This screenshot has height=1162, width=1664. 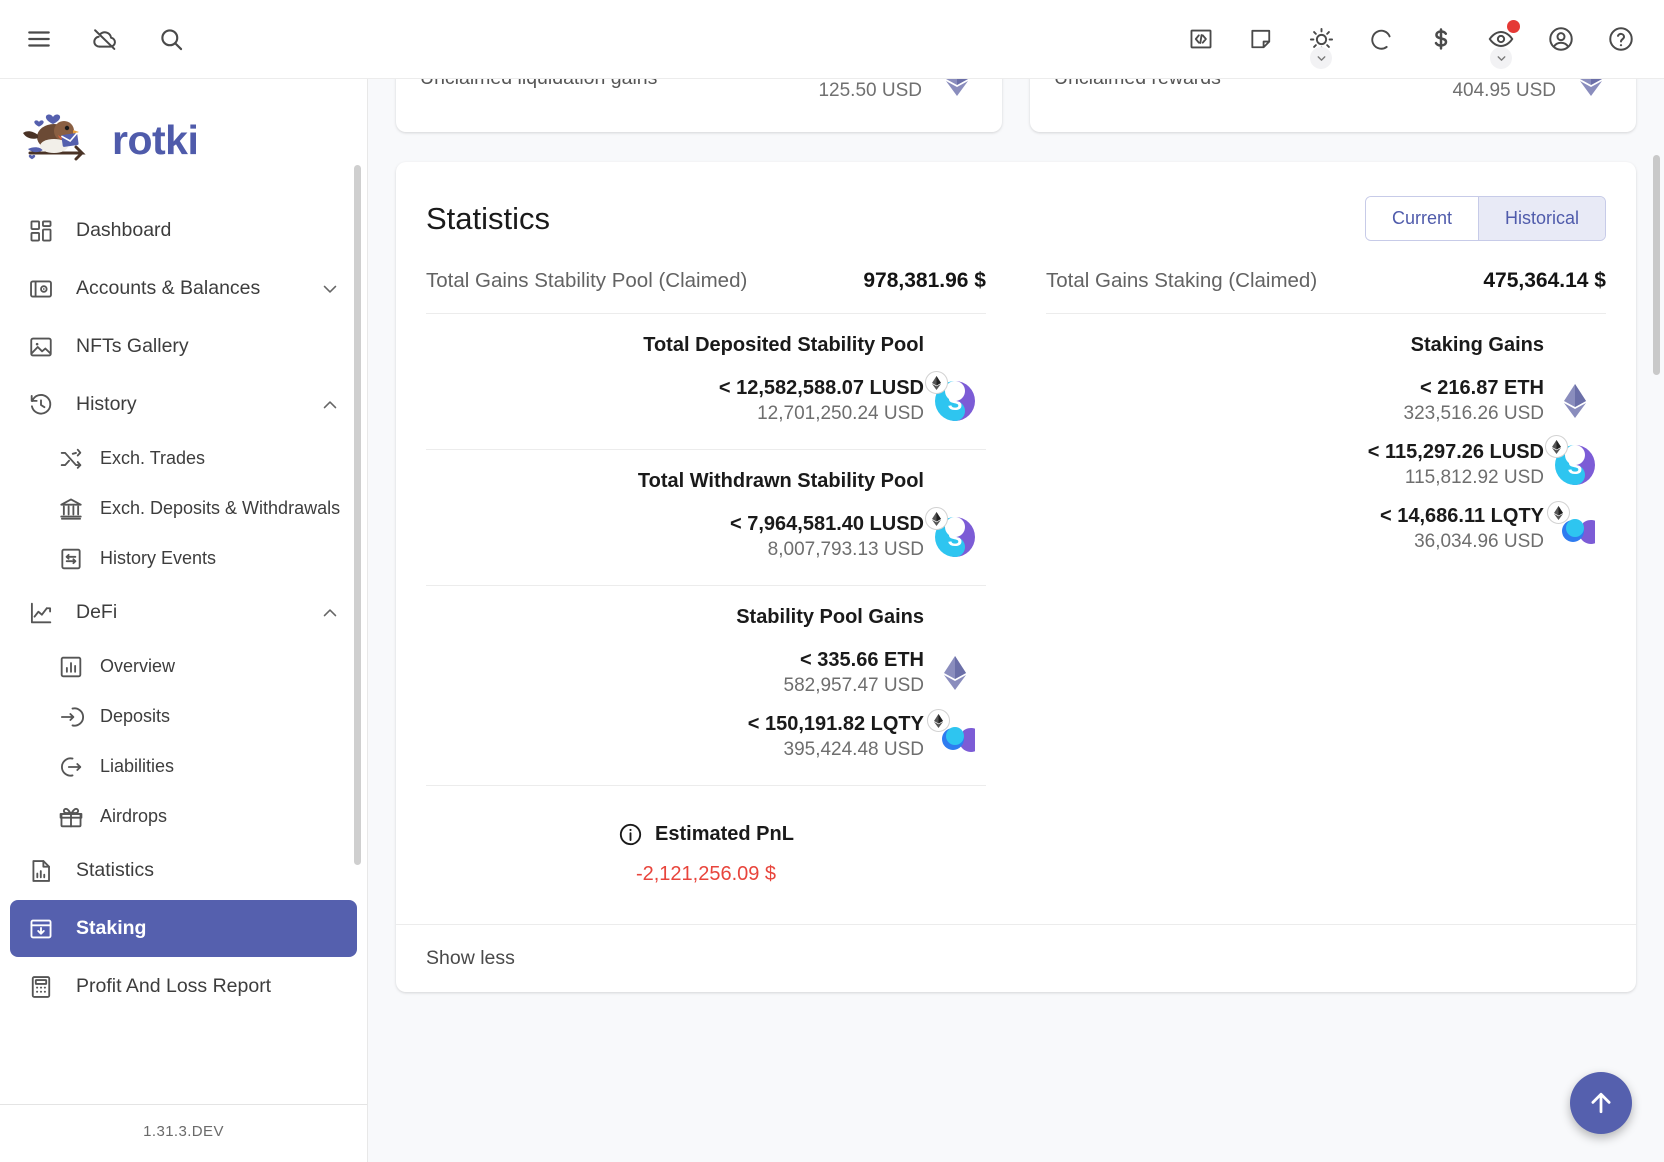 I want to click on shuffle-icon, so click(x=71, y=459).